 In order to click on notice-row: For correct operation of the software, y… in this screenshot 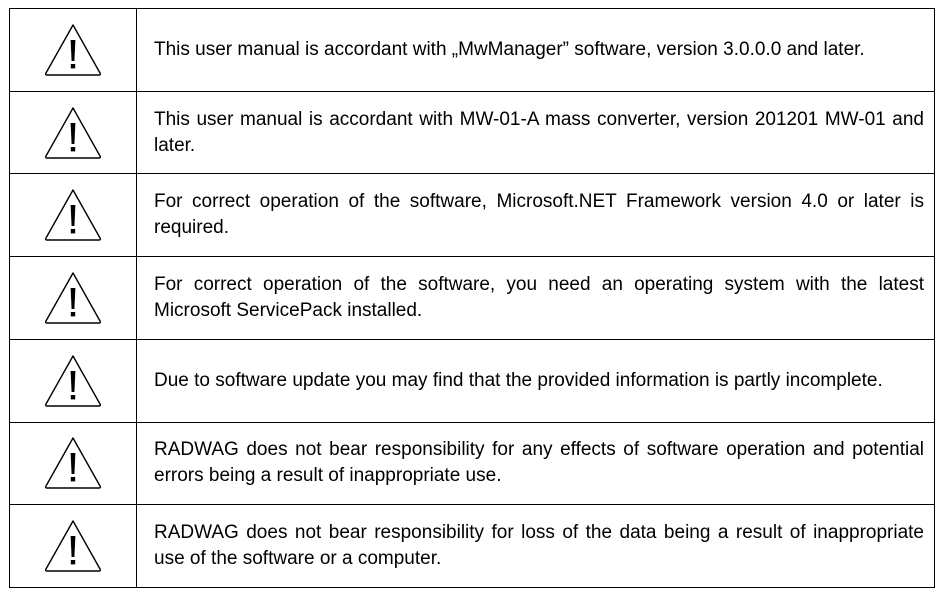, I will do `click(472, 298)`.